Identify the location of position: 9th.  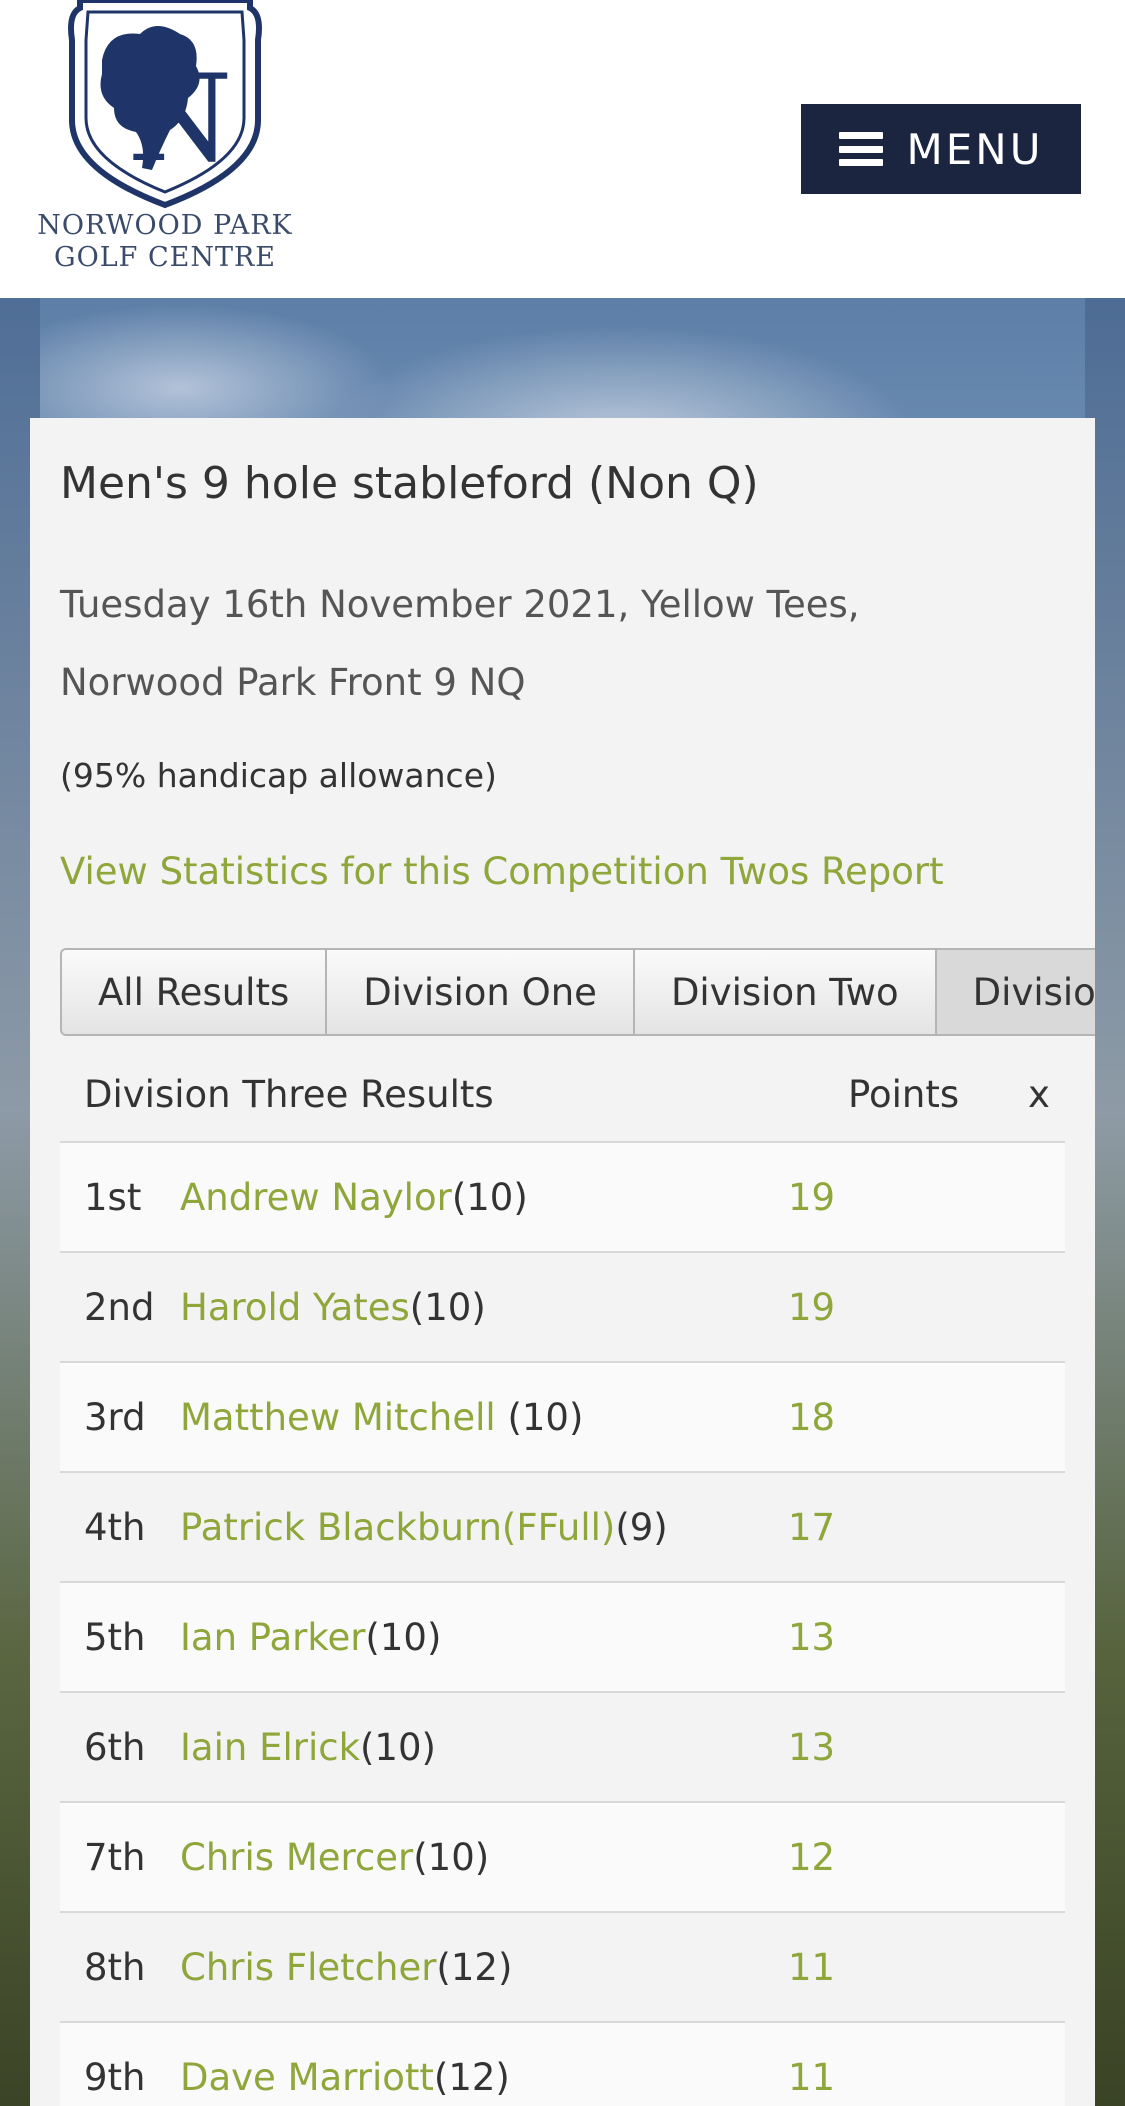
(115, 2077).